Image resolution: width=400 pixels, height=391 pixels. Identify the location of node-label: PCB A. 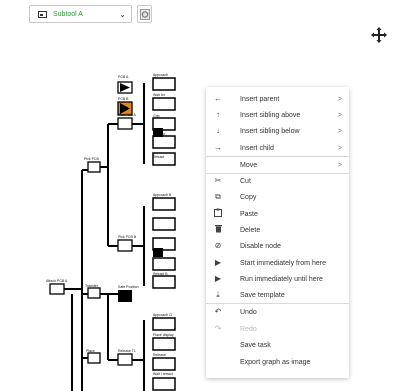
(123, 77).